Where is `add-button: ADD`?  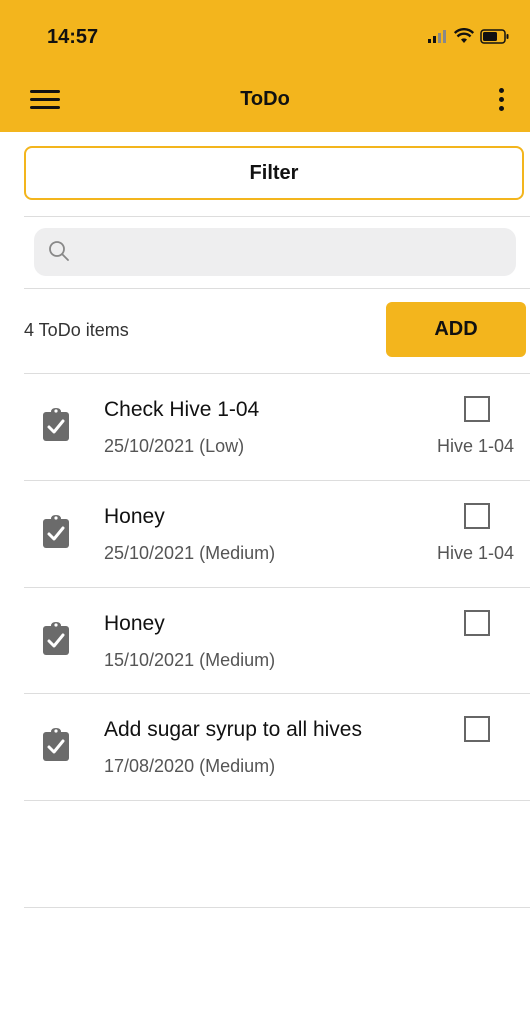
add-button: ADD is located at coordinates (456, 329).